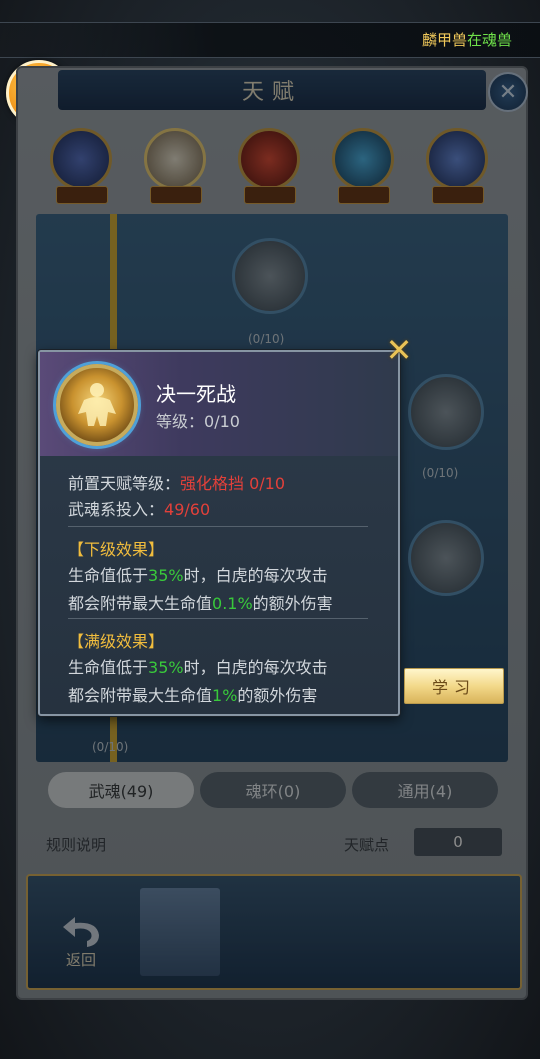  Describe the element at coordinates (180, 421) in the screenshot. I see `level-label: 等级：` at that location.